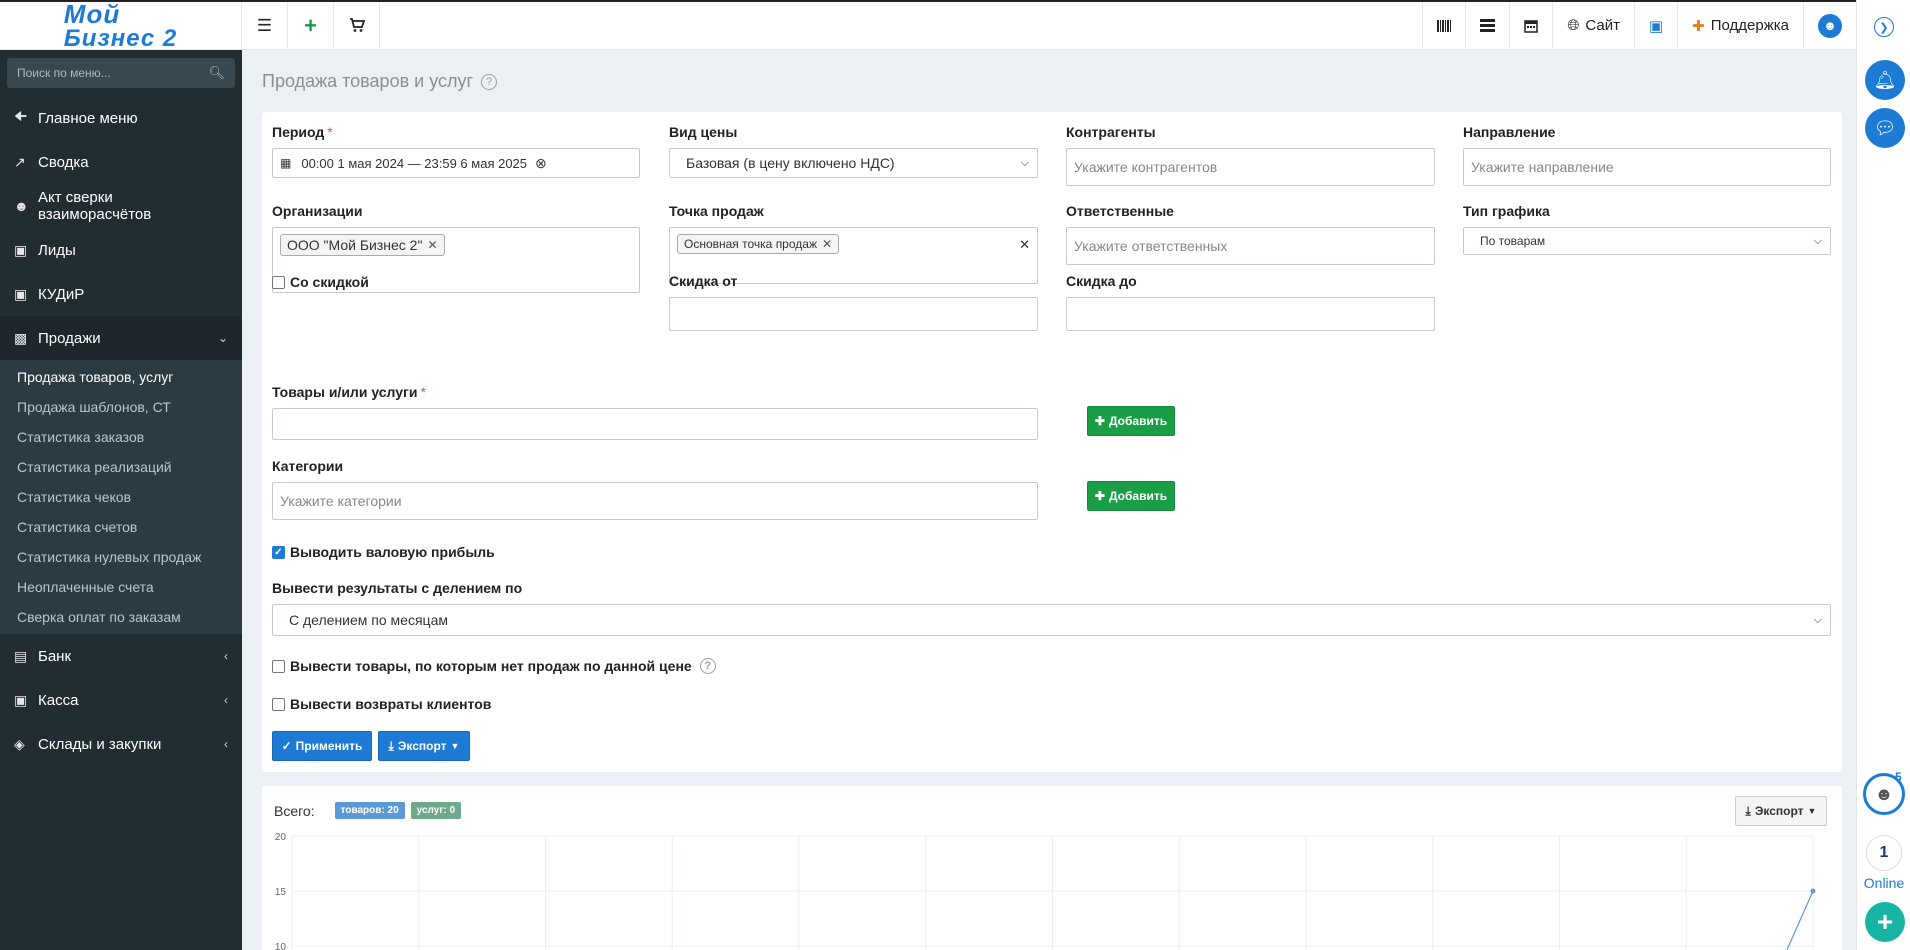 The width and height of the screenshot is (1910, 950). What do you see at coordinates (121, 437) in the screenshot?
I see `sidebar-subitem-order-stats: Статистика заказов` at bounding box center [121, 437].